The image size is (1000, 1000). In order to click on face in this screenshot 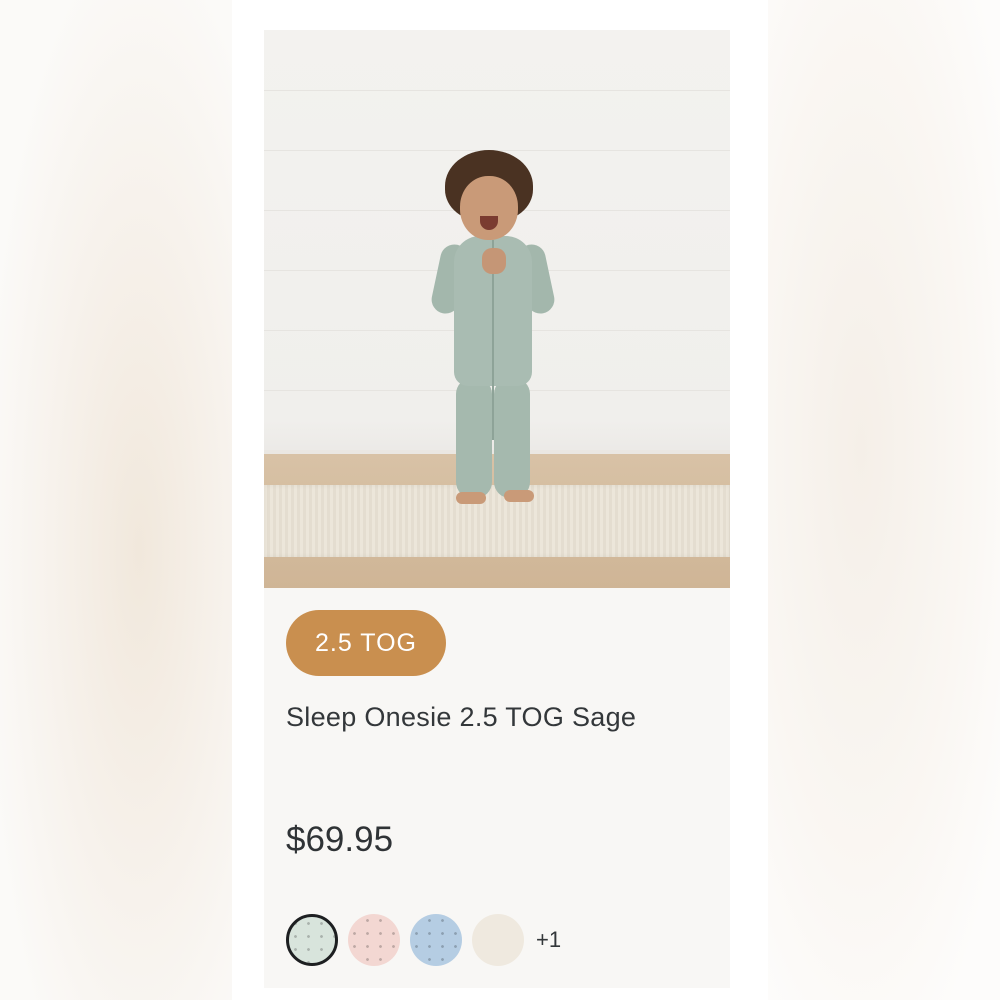, I will do `click(489, 208)`.